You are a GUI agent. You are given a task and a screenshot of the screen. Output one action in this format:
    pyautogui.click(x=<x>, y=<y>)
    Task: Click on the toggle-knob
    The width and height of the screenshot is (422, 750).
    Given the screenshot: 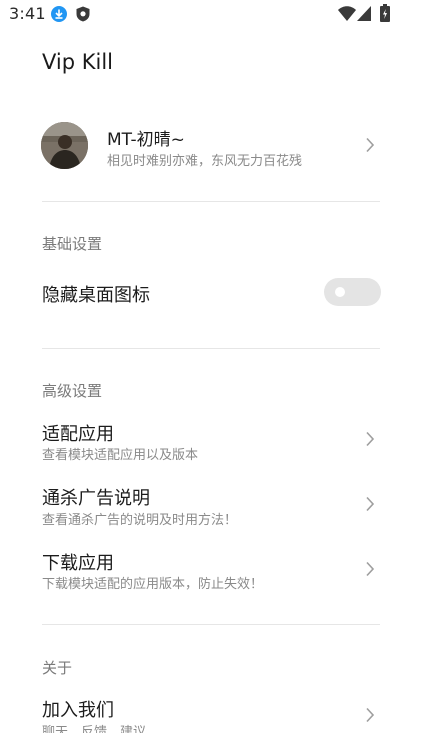 What is the action you would take?
    pyautogui.click(x=340, y=292)
    